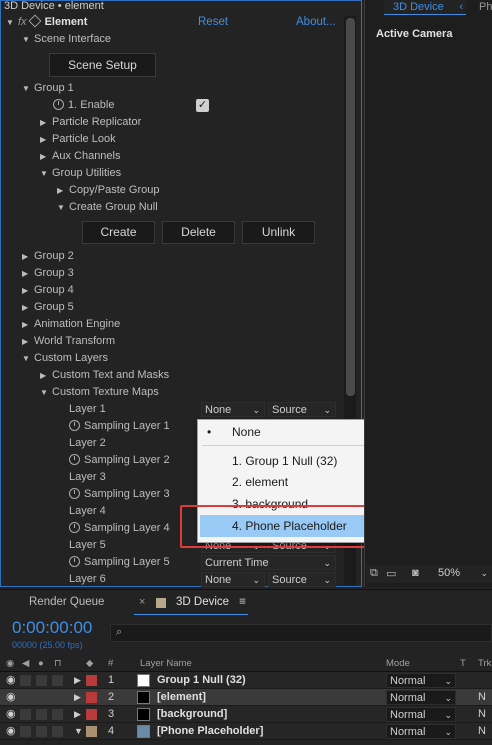  Describe the element at coordinates (80, 173) in the screenshot. I see `tree-group-utilities: ▼ Group Utilities` at that location.